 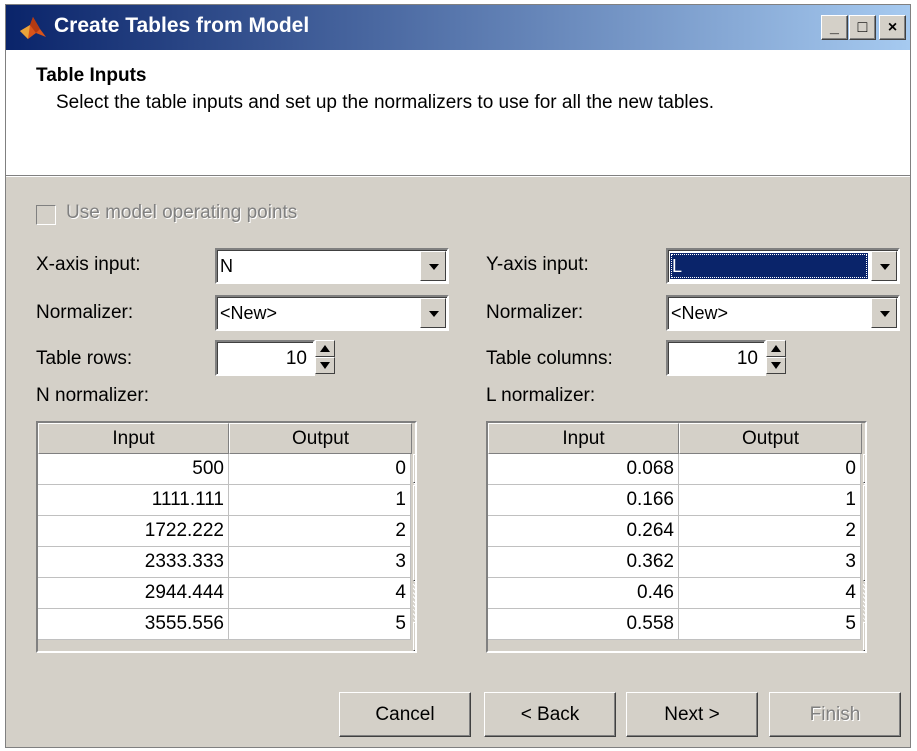 I want to click on table-row: 2333.333 3, so click(x=224, y=562).